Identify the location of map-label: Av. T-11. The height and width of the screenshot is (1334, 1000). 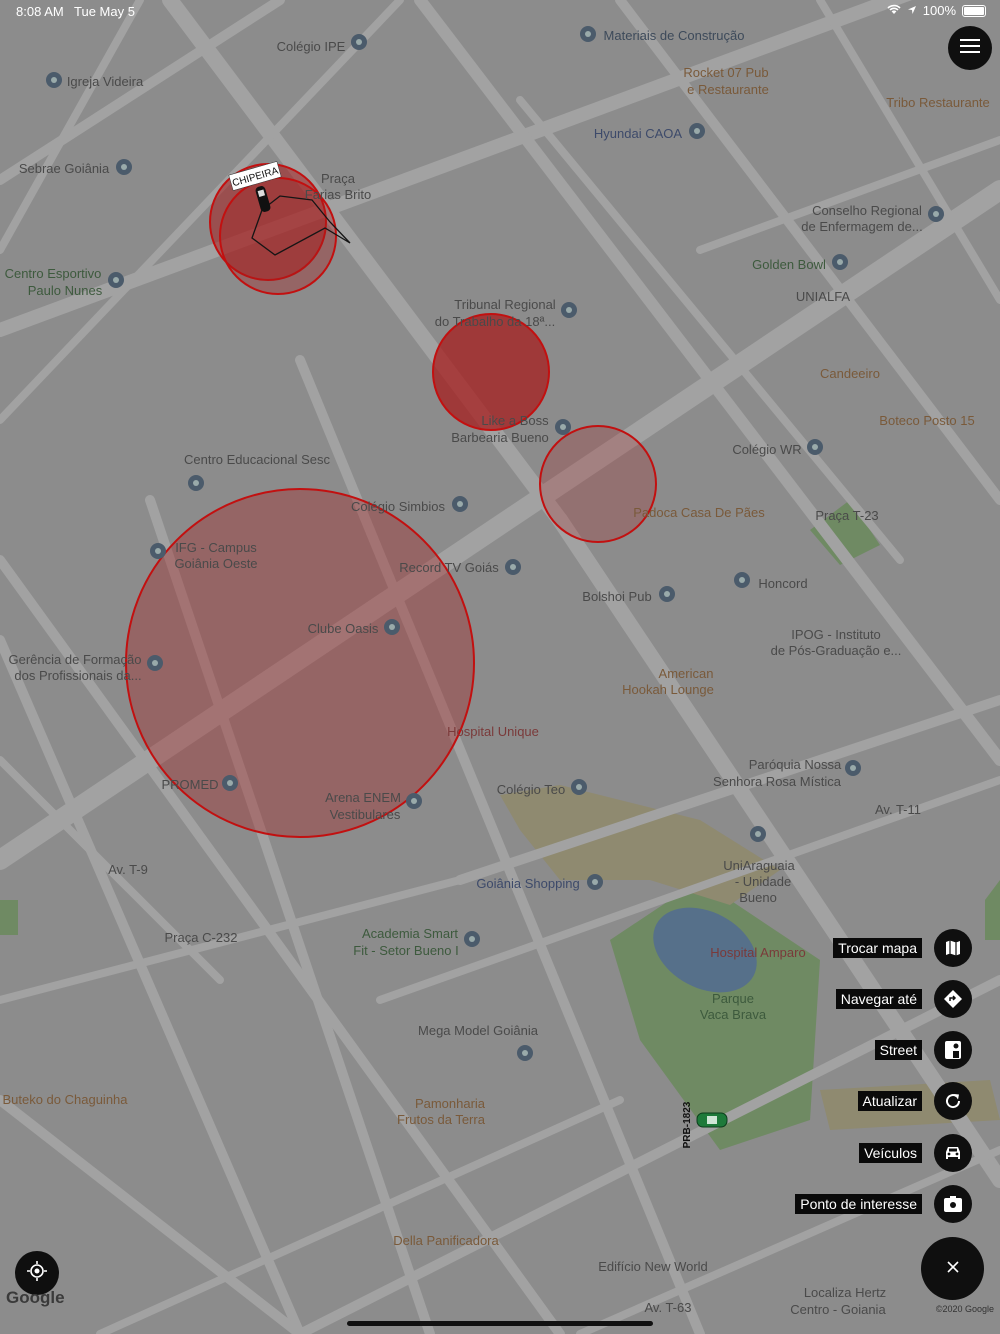
(898, 809).